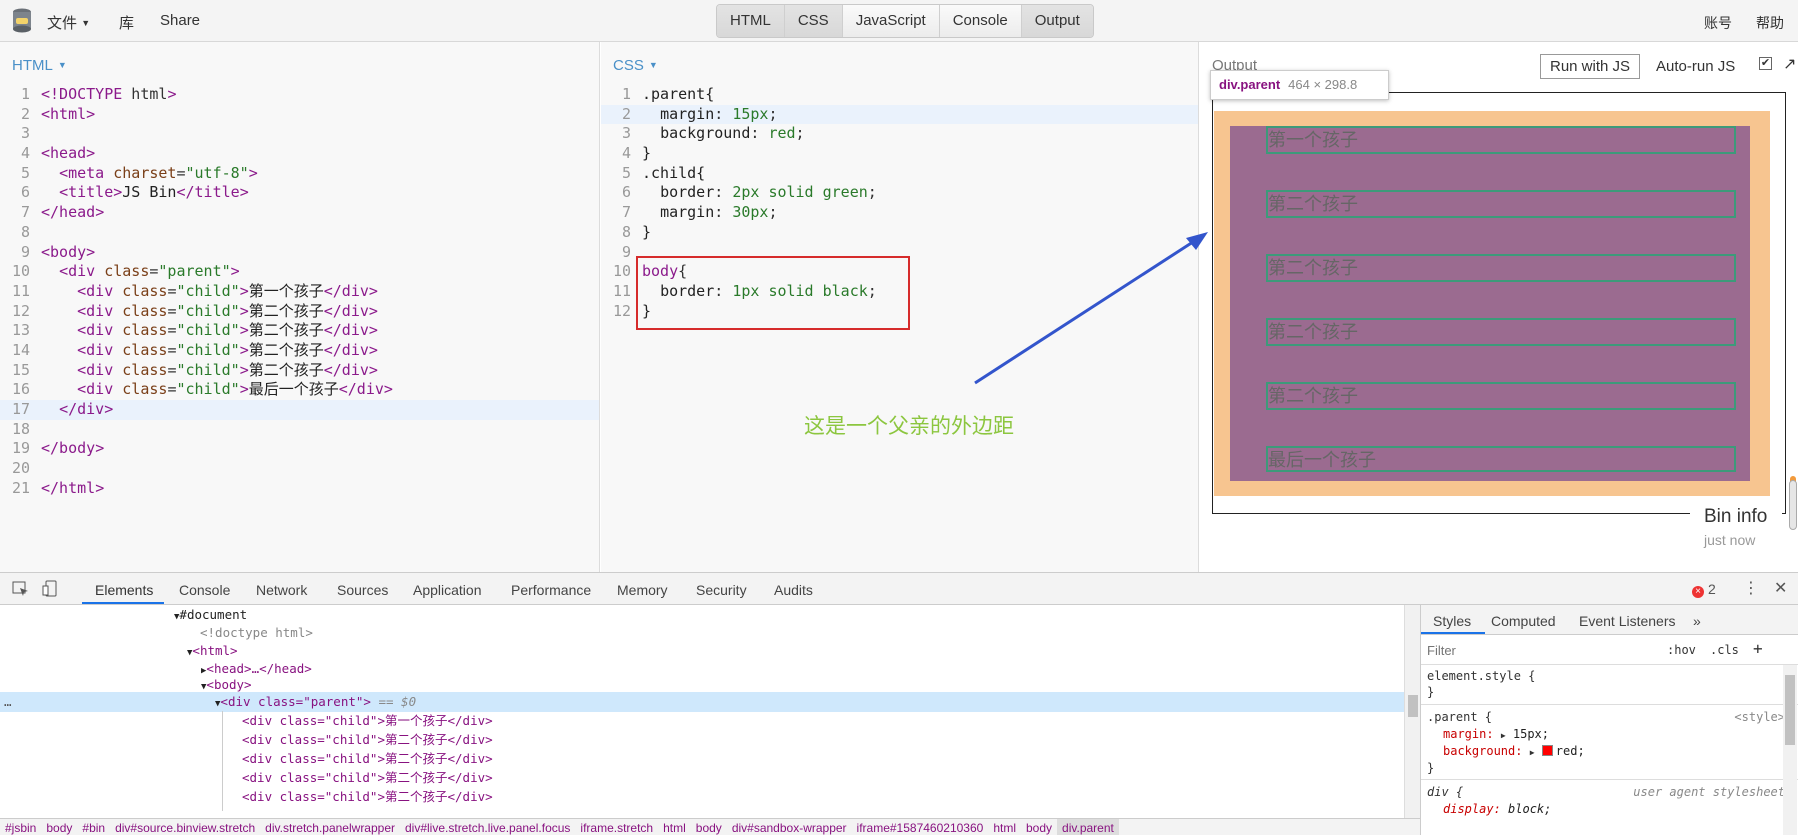 This screenshot has width=1798, height=835. I want to click on code-line: 1 <!DOCTYPE html>, so click(299, 95).